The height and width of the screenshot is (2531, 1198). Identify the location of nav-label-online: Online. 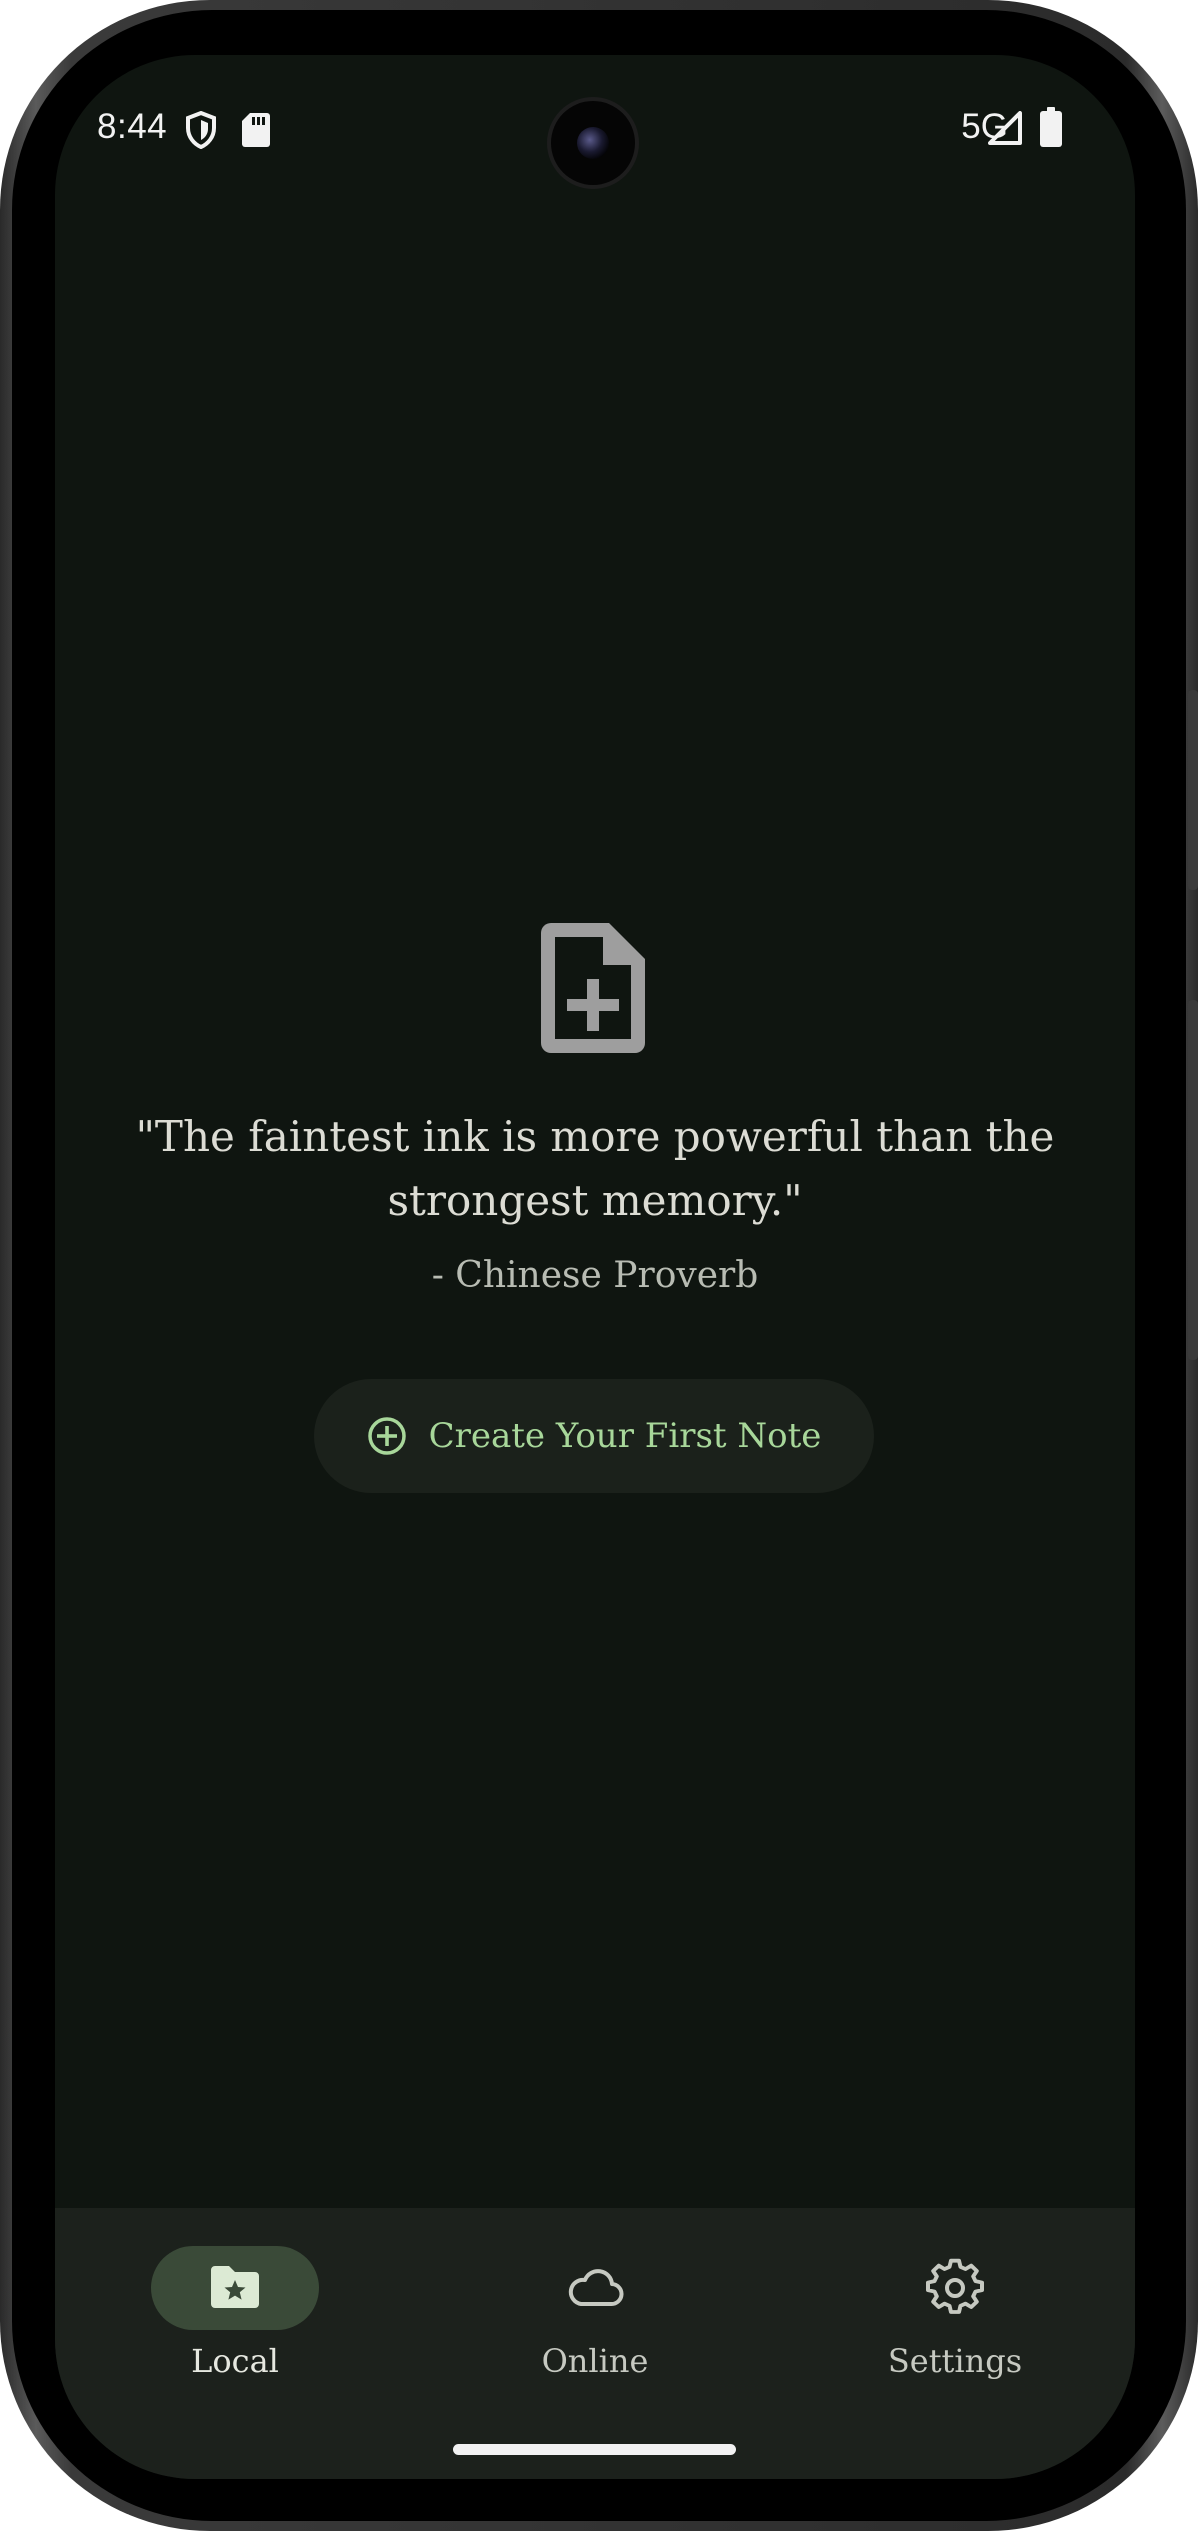
(595, 2361).